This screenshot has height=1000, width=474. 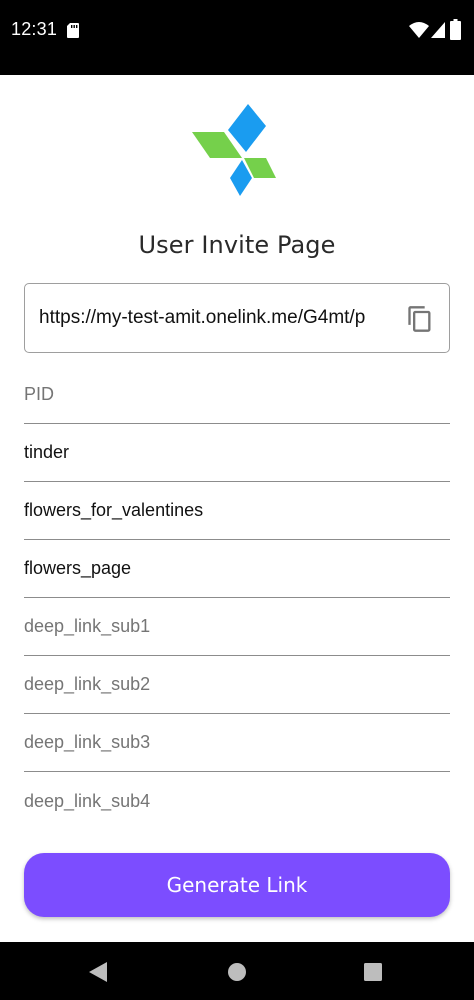 What do you see at coordinates (73, 30) in the screenshot?
I see `sd-card-icon` at bounding box center [73, 30].